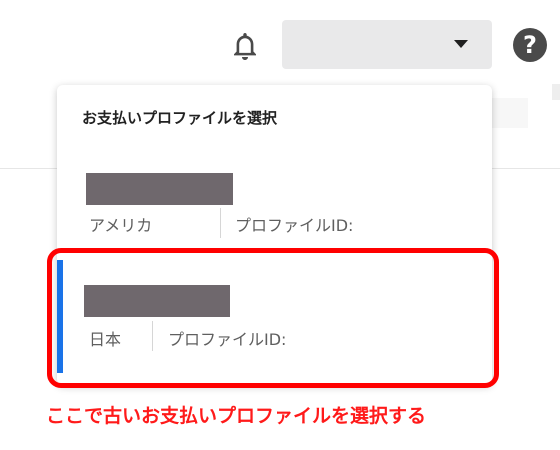 The height and width of the screenshot is (450, 560). What do you see at coordinates (236, 416) in the screenshot?
I see `annotation-text: ここで古いお支払いプロファイルを選択する` at bounding box center [236, 416].